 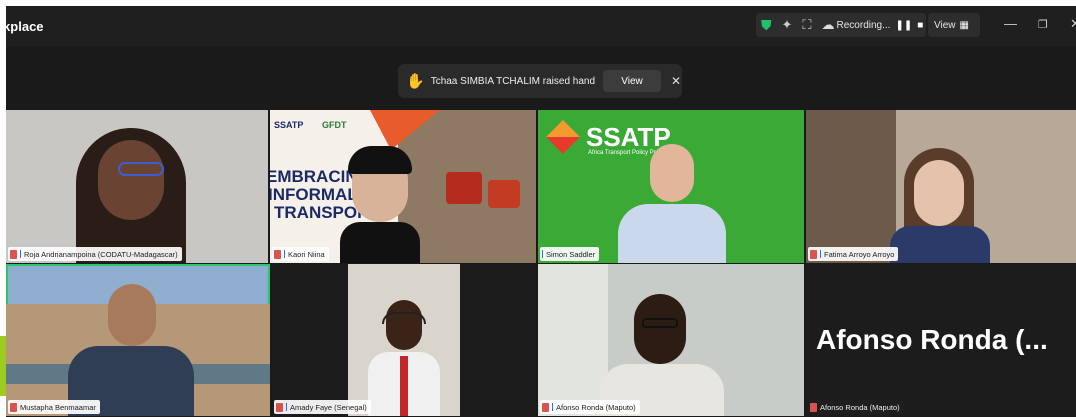 I want to click on view-button: View ▦, so click(x=954, y=25).